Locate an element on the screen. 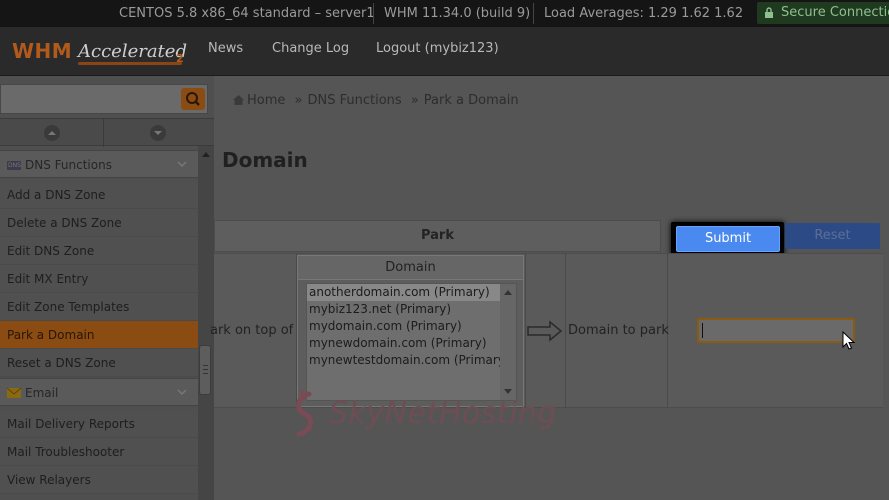  sidebar-nav-arrows is located at coordinates (107, 132).